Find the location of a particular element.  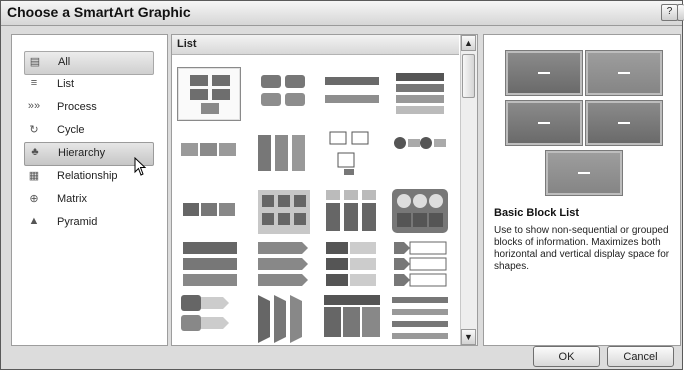

gallery-header: List is located at coordinates (315, 45).